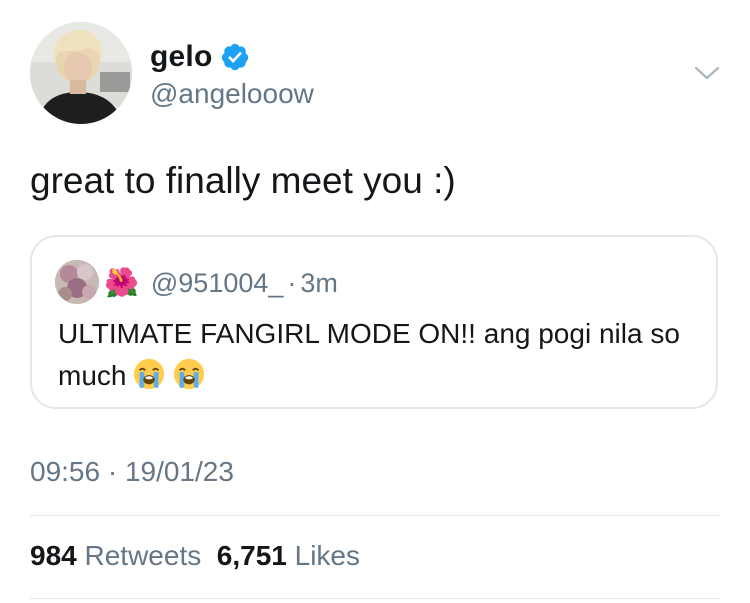 This screenshot has height=603, width=750. Describe the element at coordinates (132, 472) in the screenshot. I see `tweet-timestamp: 09:56 · 19/01/23` at that location.